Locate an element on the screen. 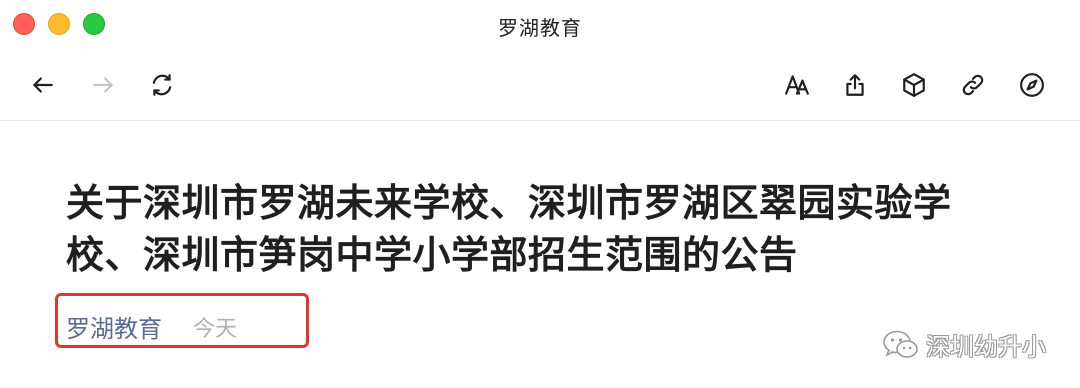 The height and width of the screenshot is (388, 1080). font-size-icon is located at coordinates (797, 85).